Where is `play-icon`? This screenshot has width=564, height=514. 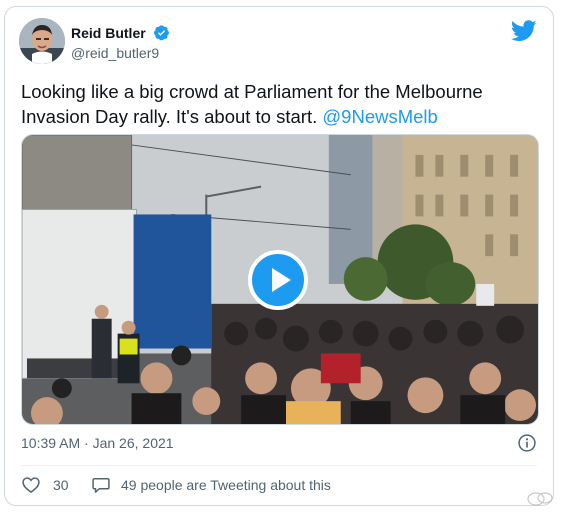
play-icon is located at coordinates (281, 280).